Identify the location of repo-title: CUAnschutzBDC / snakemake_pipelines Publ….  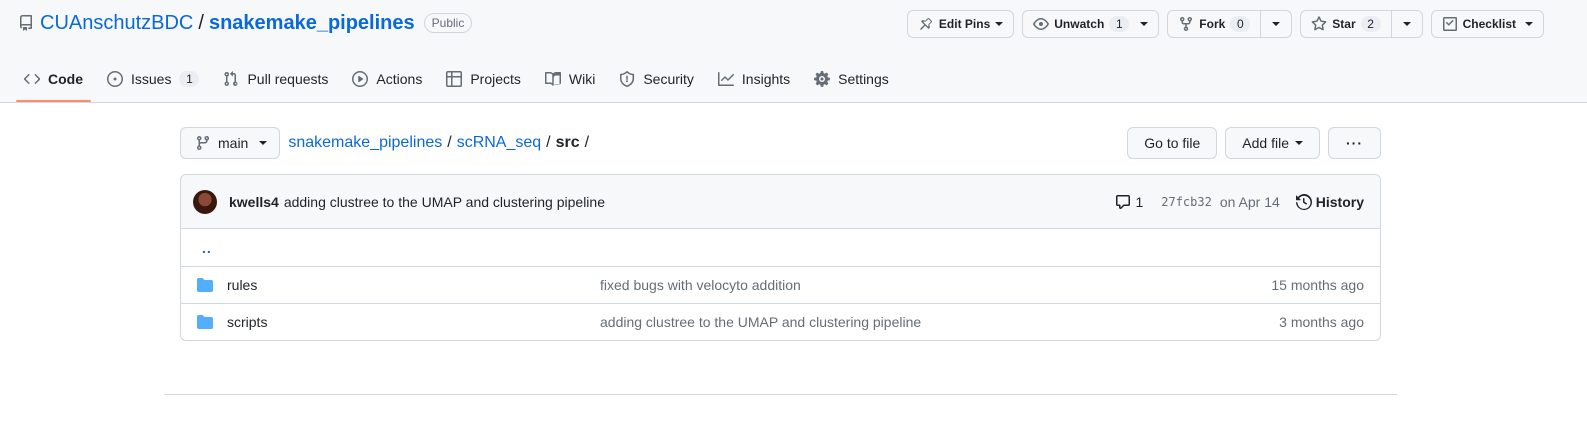
(245, 23).